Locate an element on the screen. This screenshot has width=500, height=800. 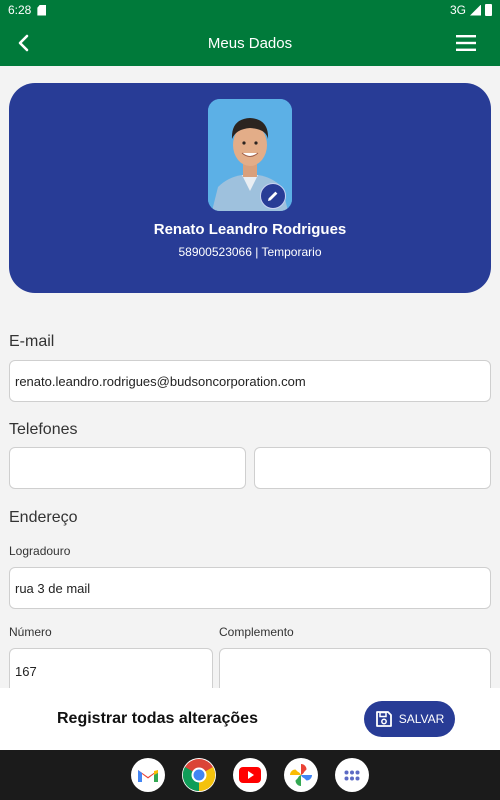
number-label: Número is located at coordinates (30, 632).